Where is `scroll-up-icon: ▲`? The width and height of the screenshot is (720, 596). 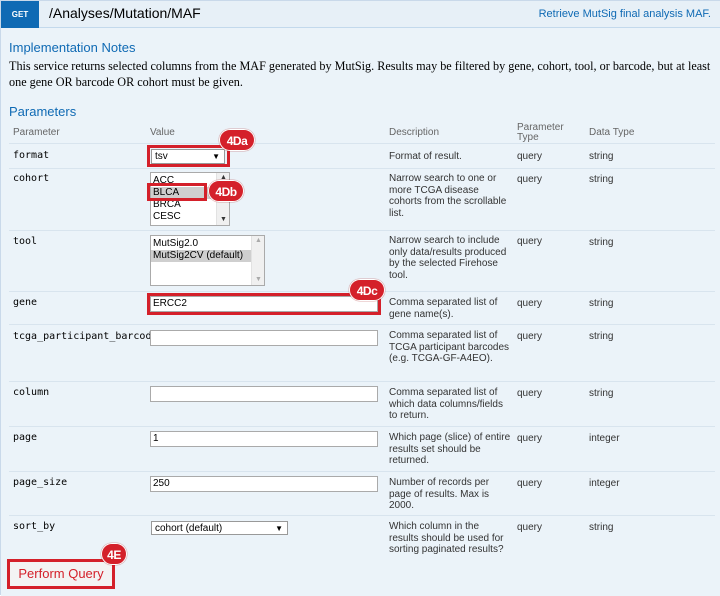
scroll-up-icon: ▲ is located at coordinates (258, 240).